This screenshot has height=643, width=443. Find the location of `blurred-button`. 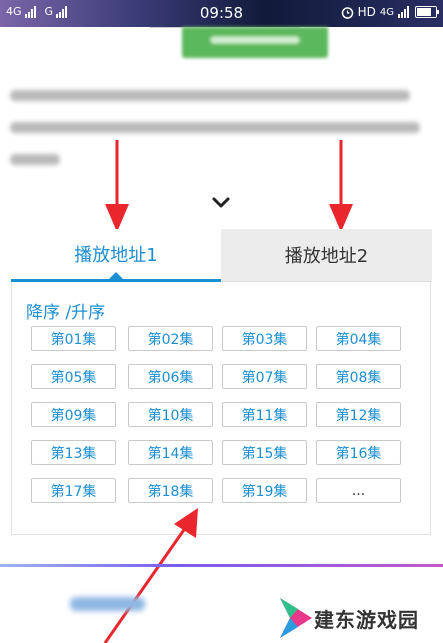

blurred-button is located at coordinates (255, 42).